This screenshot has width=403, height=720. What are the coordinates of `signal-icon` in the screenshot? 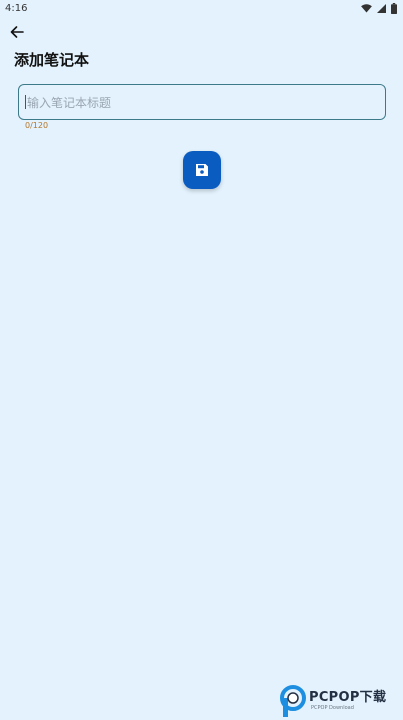 It's located at (381, 8).